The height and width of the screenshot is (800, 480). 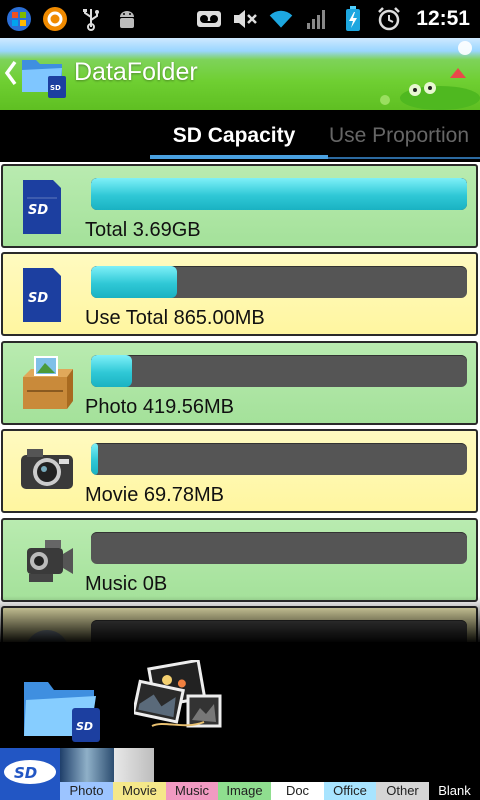 I want to click on orange-app-icon, so click(x=55, y=19).